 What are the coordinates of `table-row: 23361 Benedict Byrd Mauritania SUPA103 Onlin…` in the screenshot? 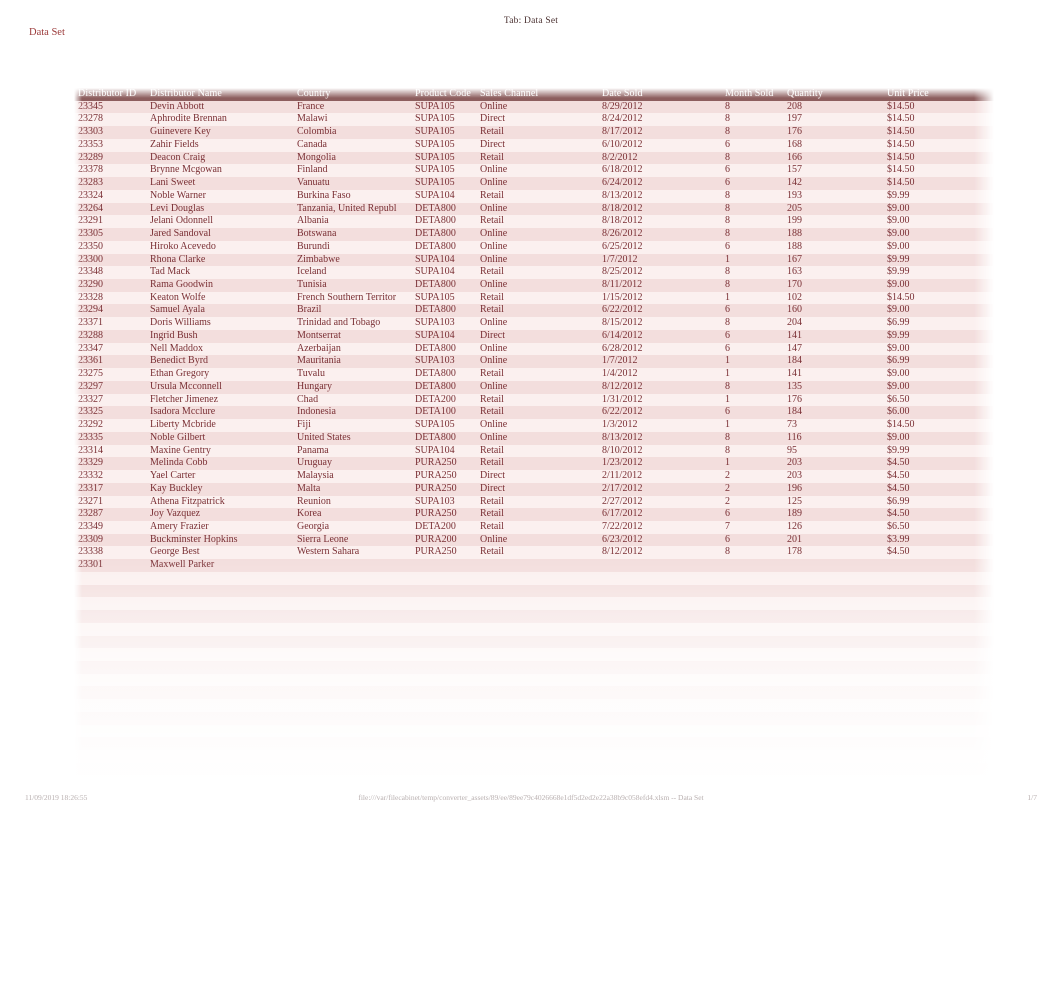 It's located at (534, 362).